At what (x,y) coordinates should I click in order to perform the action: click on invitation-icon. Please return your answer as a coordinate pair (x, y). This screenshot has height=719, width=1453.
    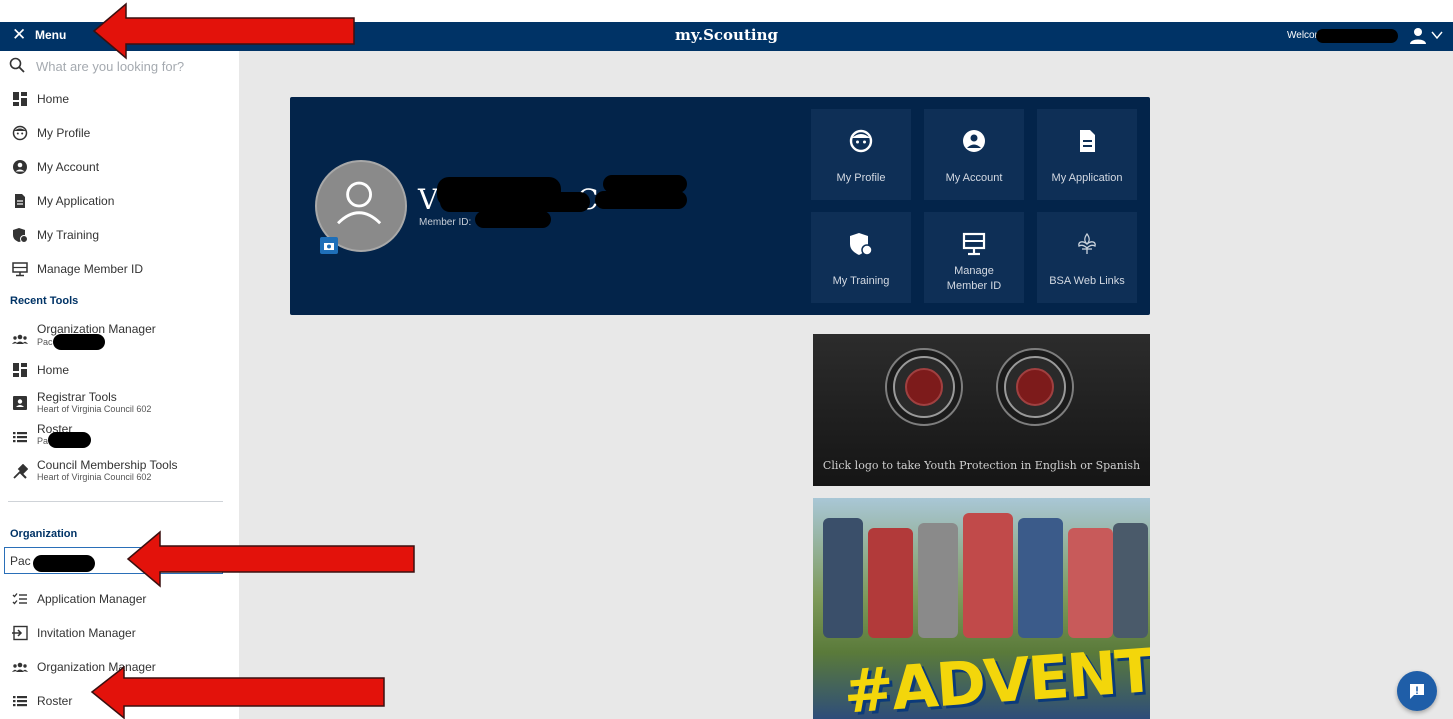
    Looking at the image, I should click on (20, 633).